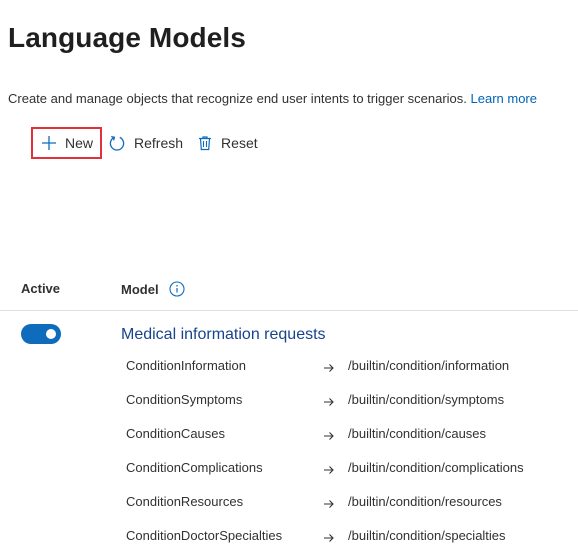  Describe the element at coordinates (204, 535) in the screenshot. I see `intent-name: ConditionDoctorSpecialties` at that location.